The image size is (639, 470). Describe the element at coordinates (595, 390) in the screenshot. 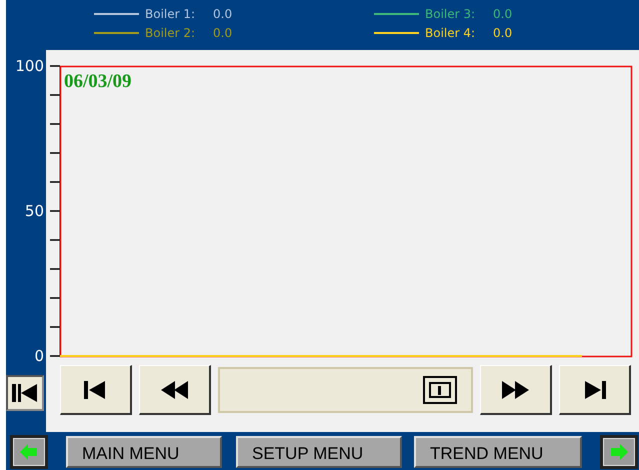

I see `skip-forward-button` at that location.